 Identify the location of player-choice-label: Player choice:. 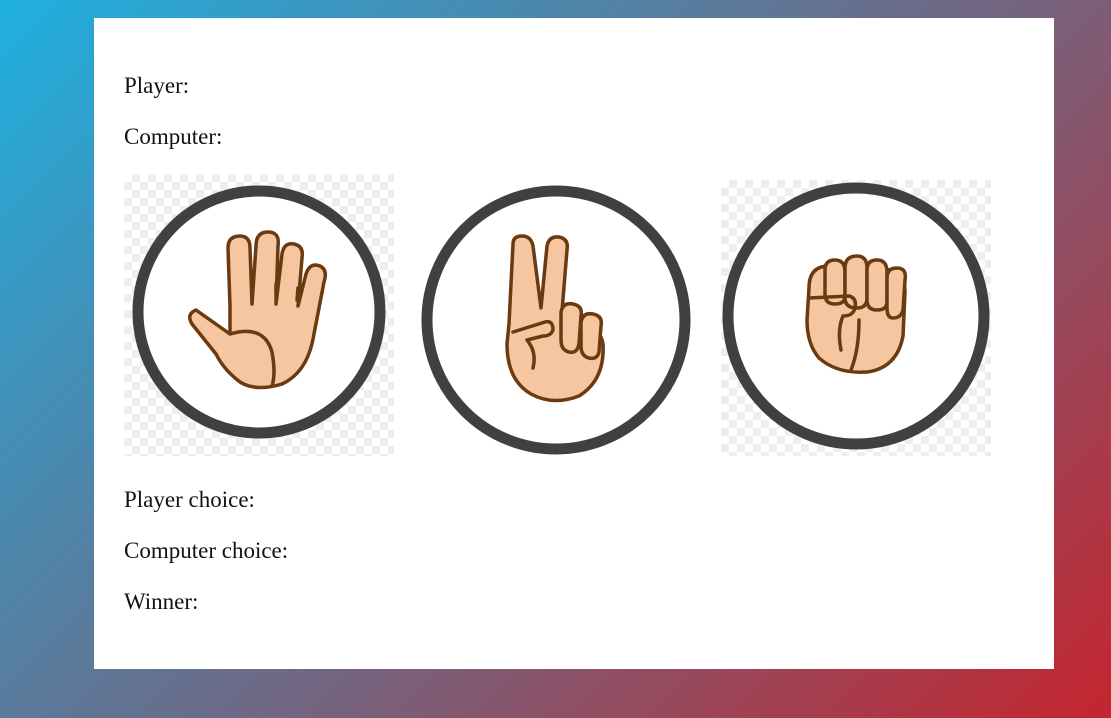
(189, 499).